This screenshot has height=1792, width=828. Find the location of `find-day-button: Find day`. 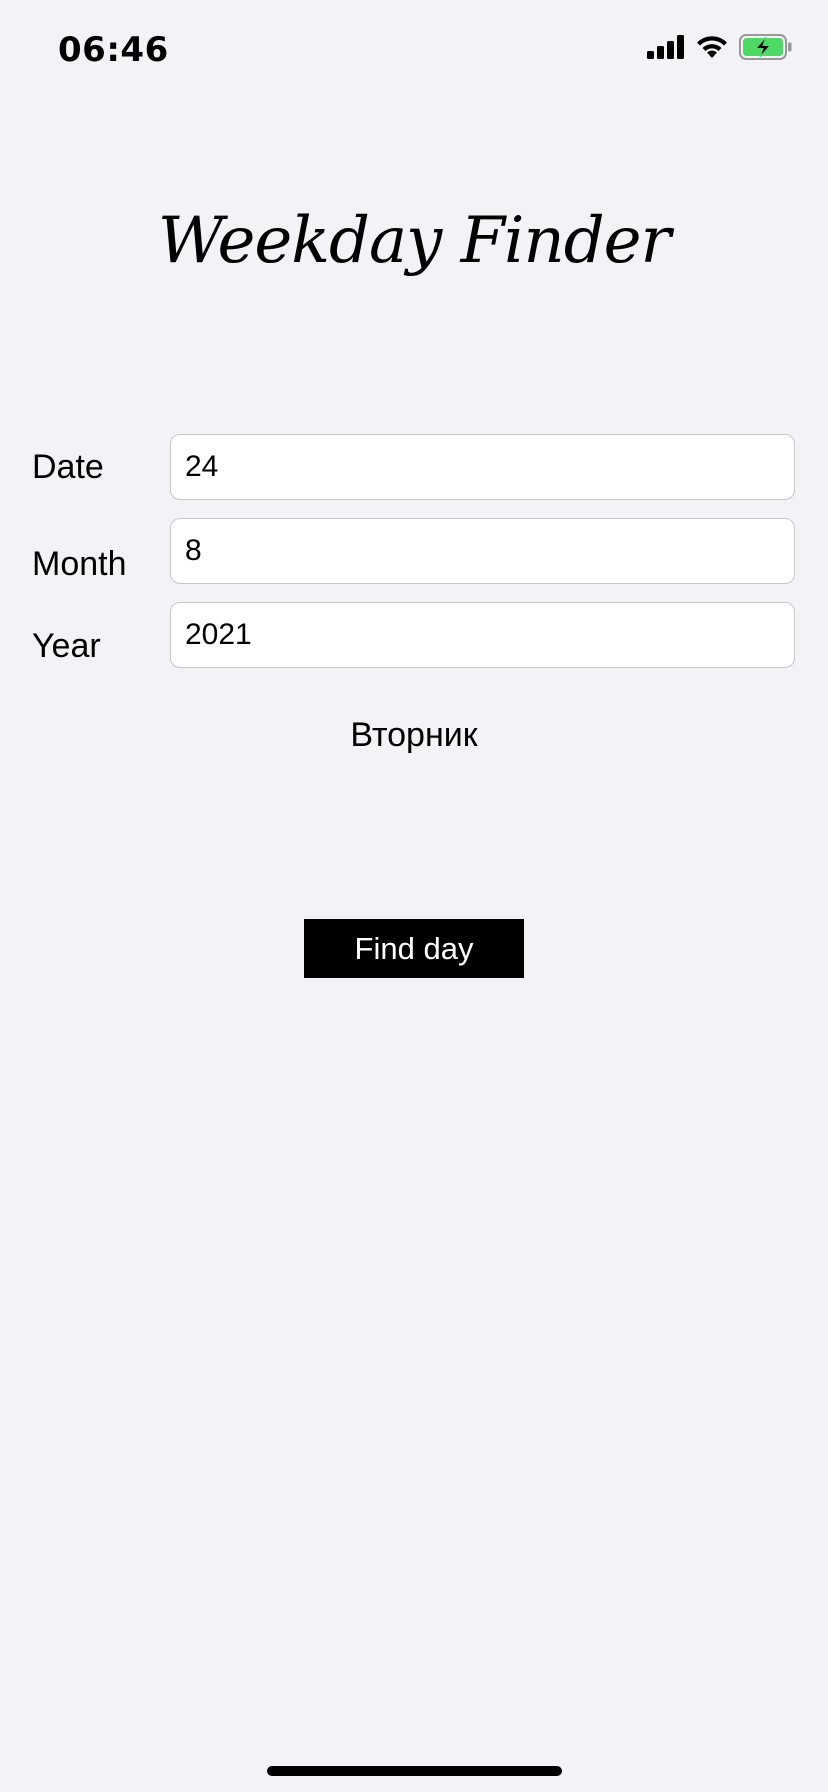

find-day-button: Find day is located at coordinates (414, 948).